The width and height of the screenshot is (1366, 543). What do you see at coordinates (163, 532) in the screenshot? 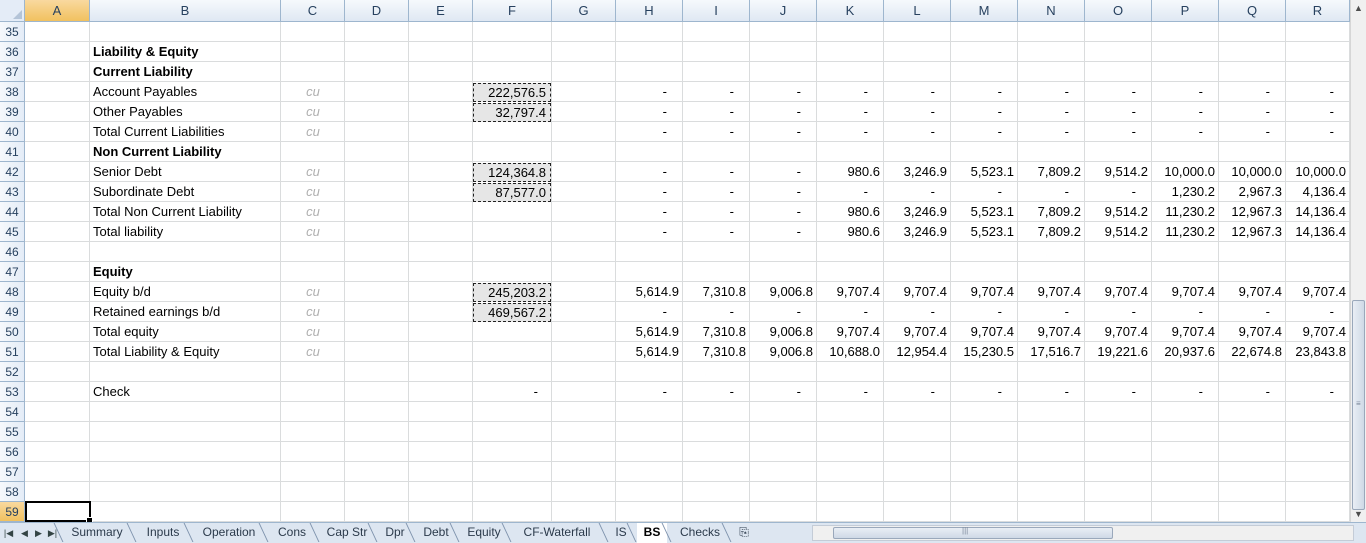
I see `sheet-tab-inputs: Inputs` at bounding box center [163, 532].